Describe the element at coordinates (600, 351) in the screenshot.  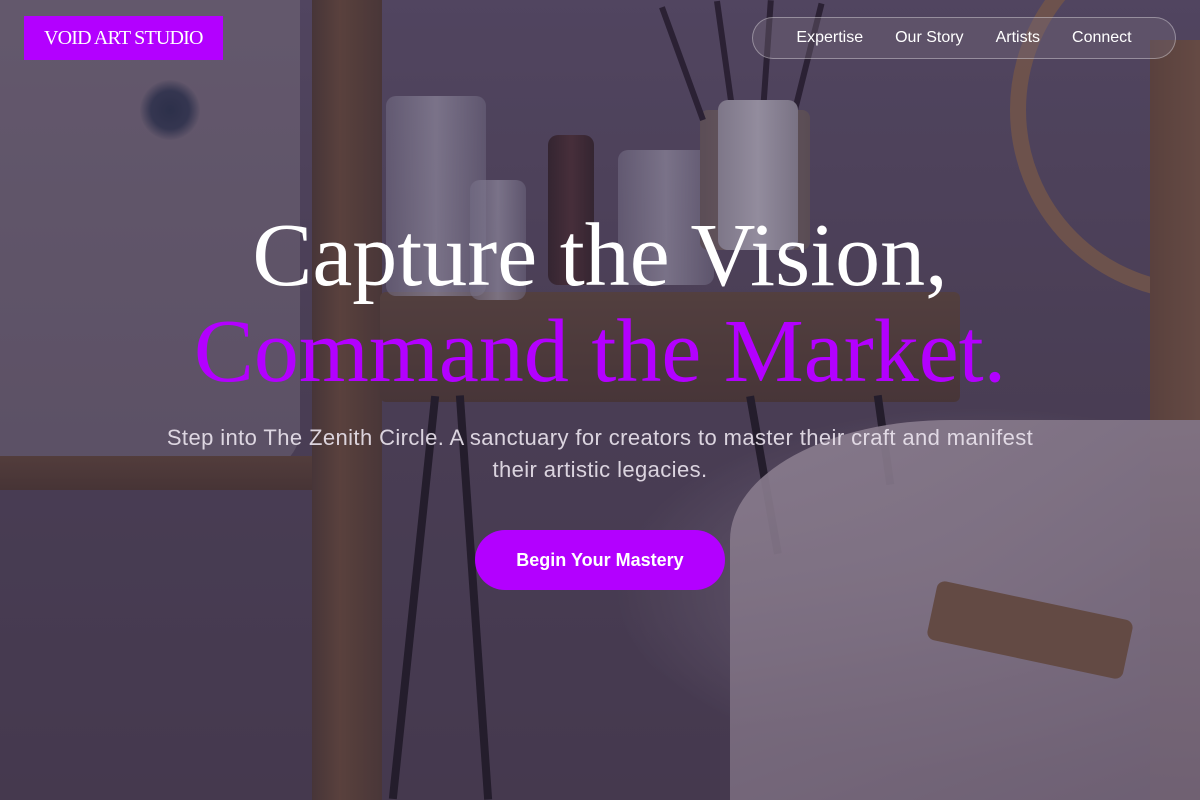
I see `headline-line-2: Command the Market.` at that location.